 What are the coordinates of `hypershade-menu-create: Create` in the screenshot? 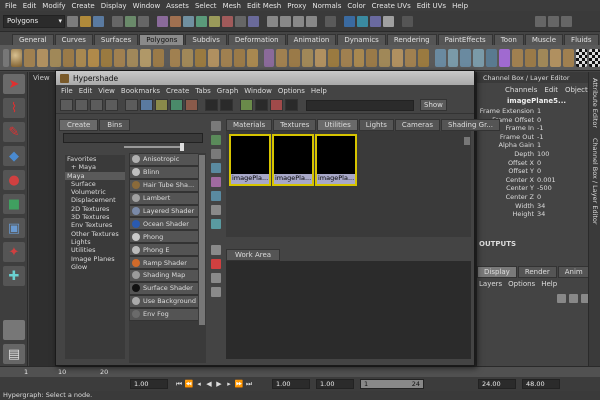 It's located at (177, 91).